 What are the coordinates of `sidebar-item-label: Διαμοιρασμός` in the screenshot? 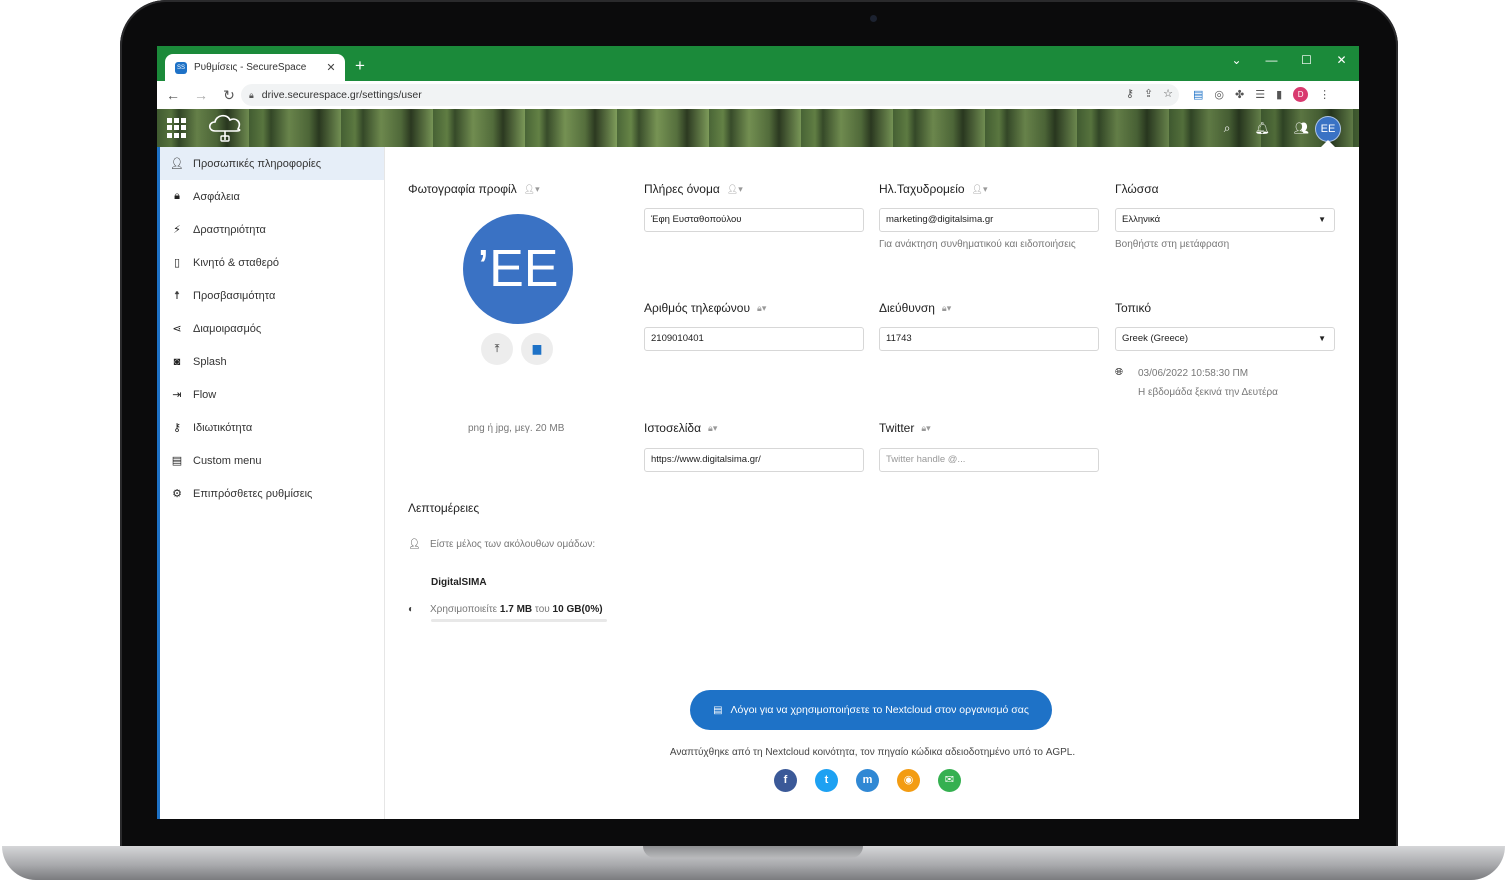 It's located at (227, 328).